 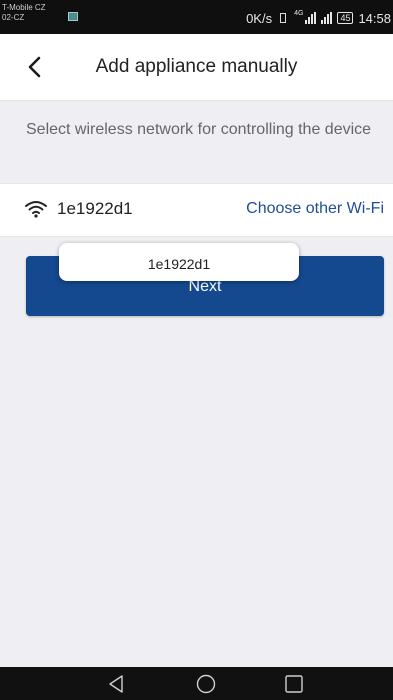 I want to click on wifi-icon, so click(x=36, y=209).